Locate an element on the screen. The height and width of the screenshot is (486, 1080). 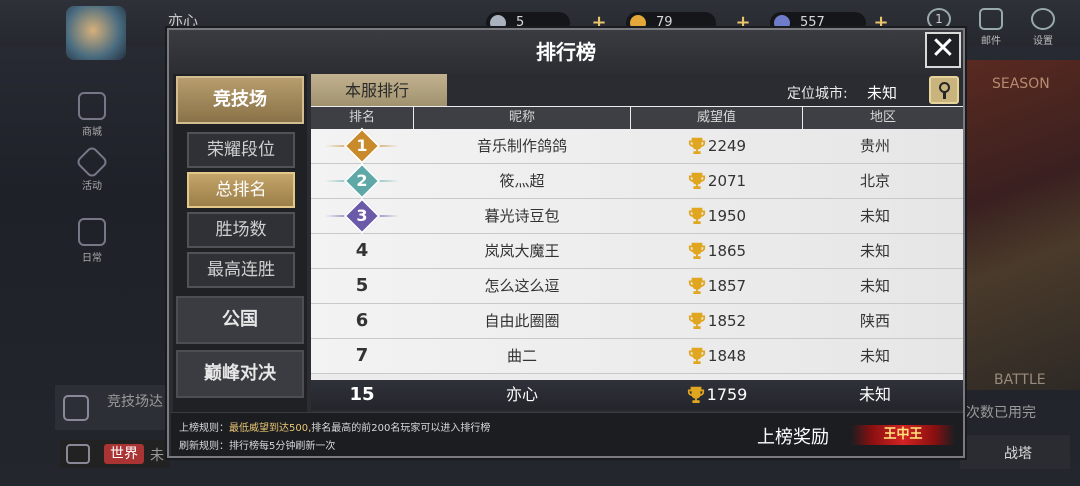
table-row: 2 筱灬超 2071 北京 is located at coordinates (637, 181).